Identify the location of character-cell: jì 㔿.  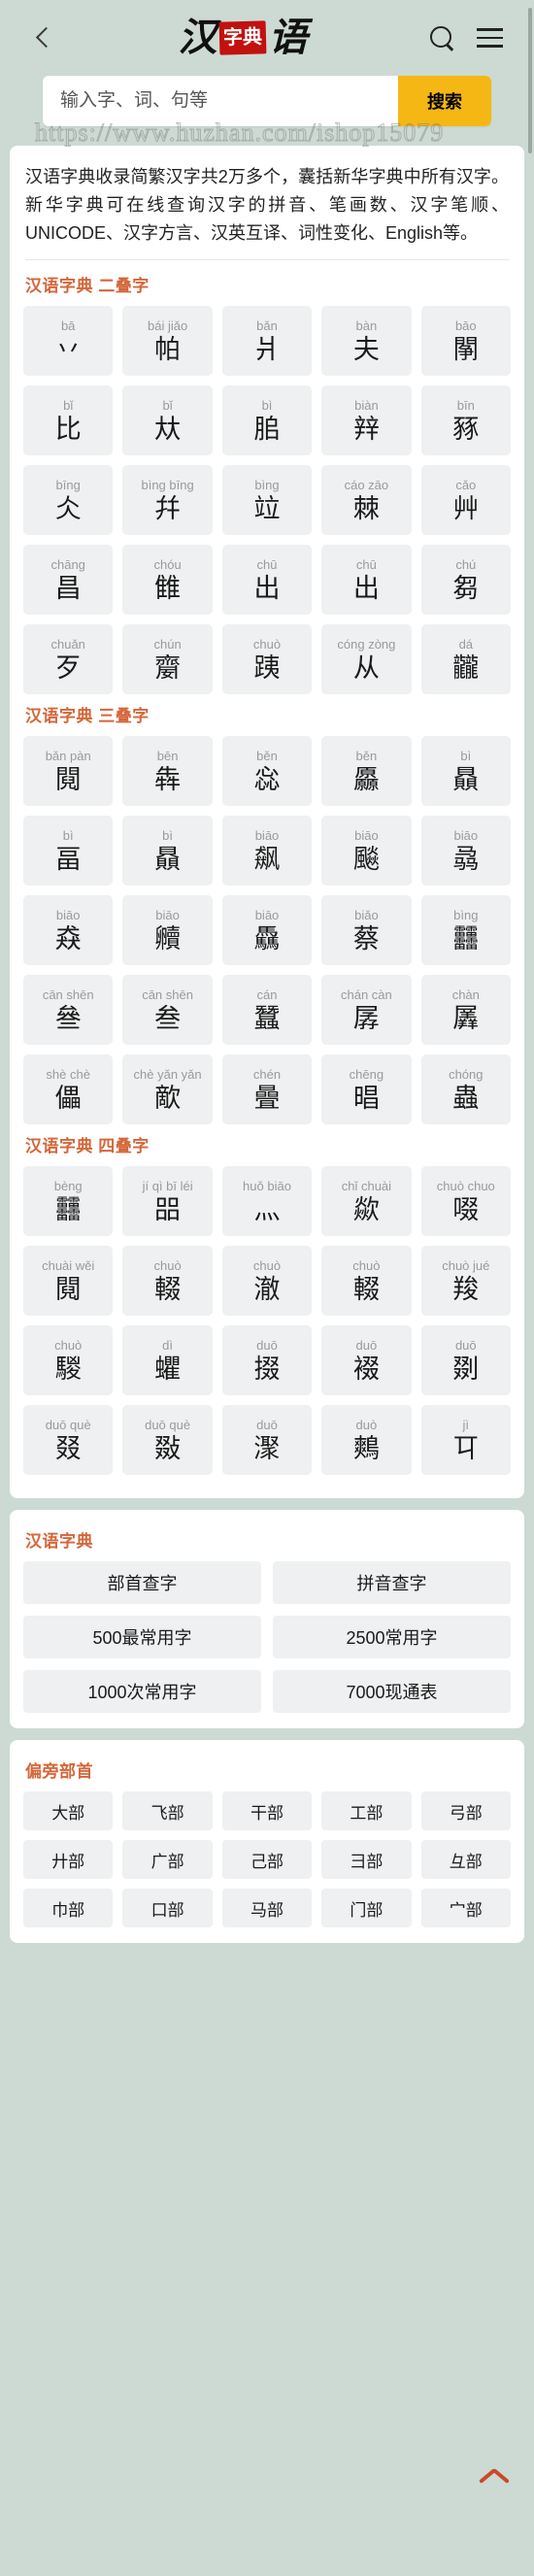
(466, 1440).